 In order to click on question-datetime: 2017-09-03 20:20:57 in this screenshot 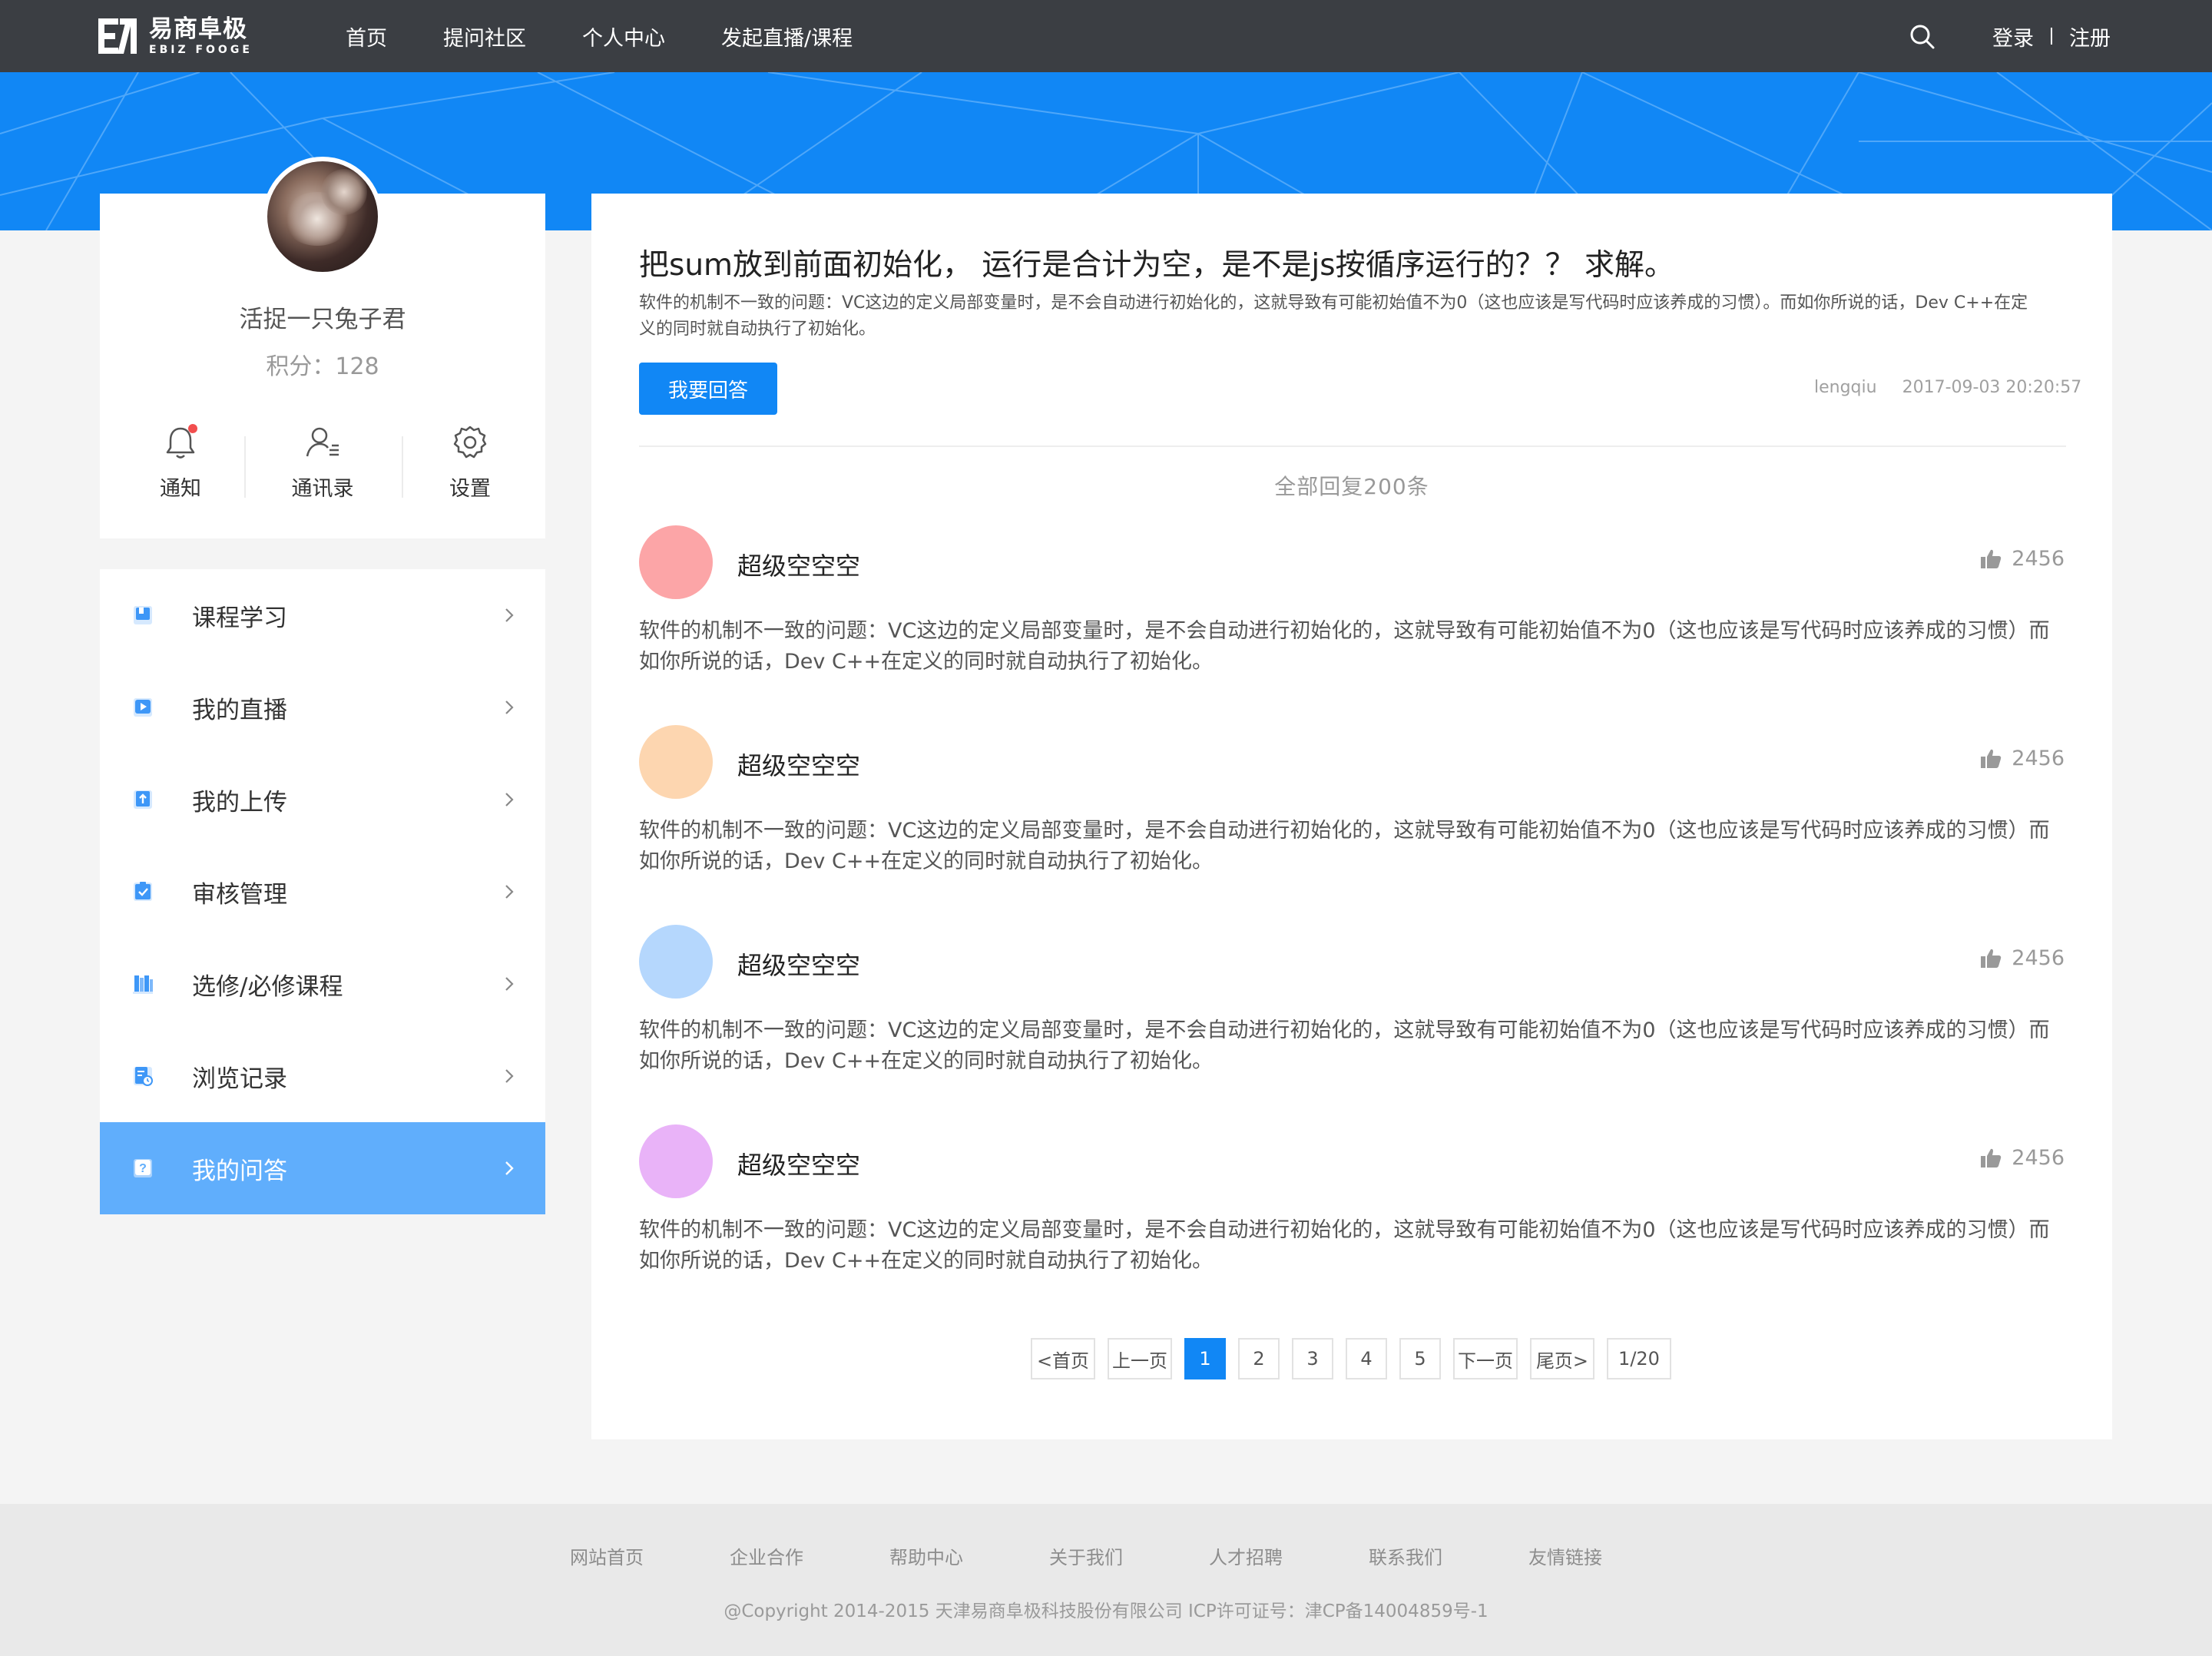, I will do `click(1992, 387)`.